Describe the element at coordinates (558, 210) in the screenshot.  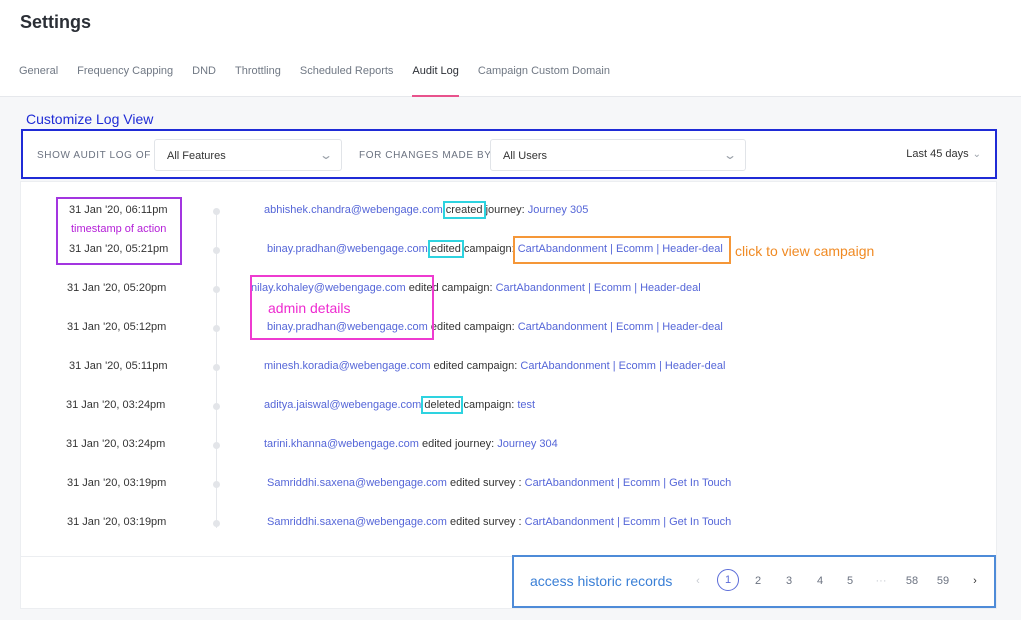
I see `log-target-link: Journey 305` at that location.